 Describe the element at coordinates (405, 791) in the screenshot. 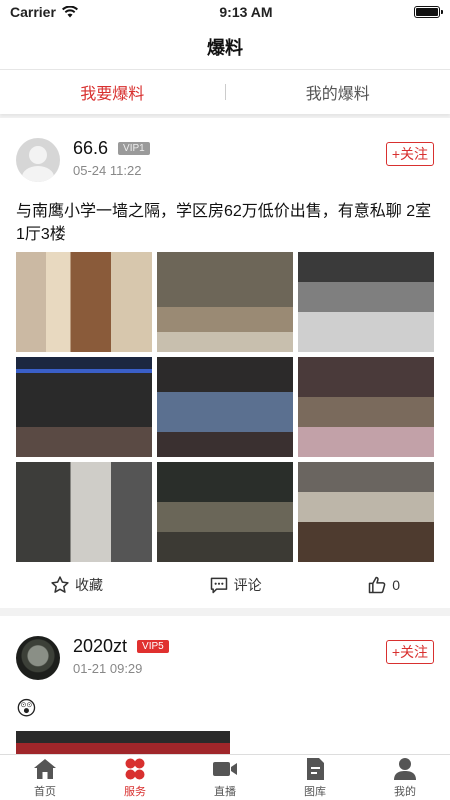

I see `tabbar-label: 我的` at that location.